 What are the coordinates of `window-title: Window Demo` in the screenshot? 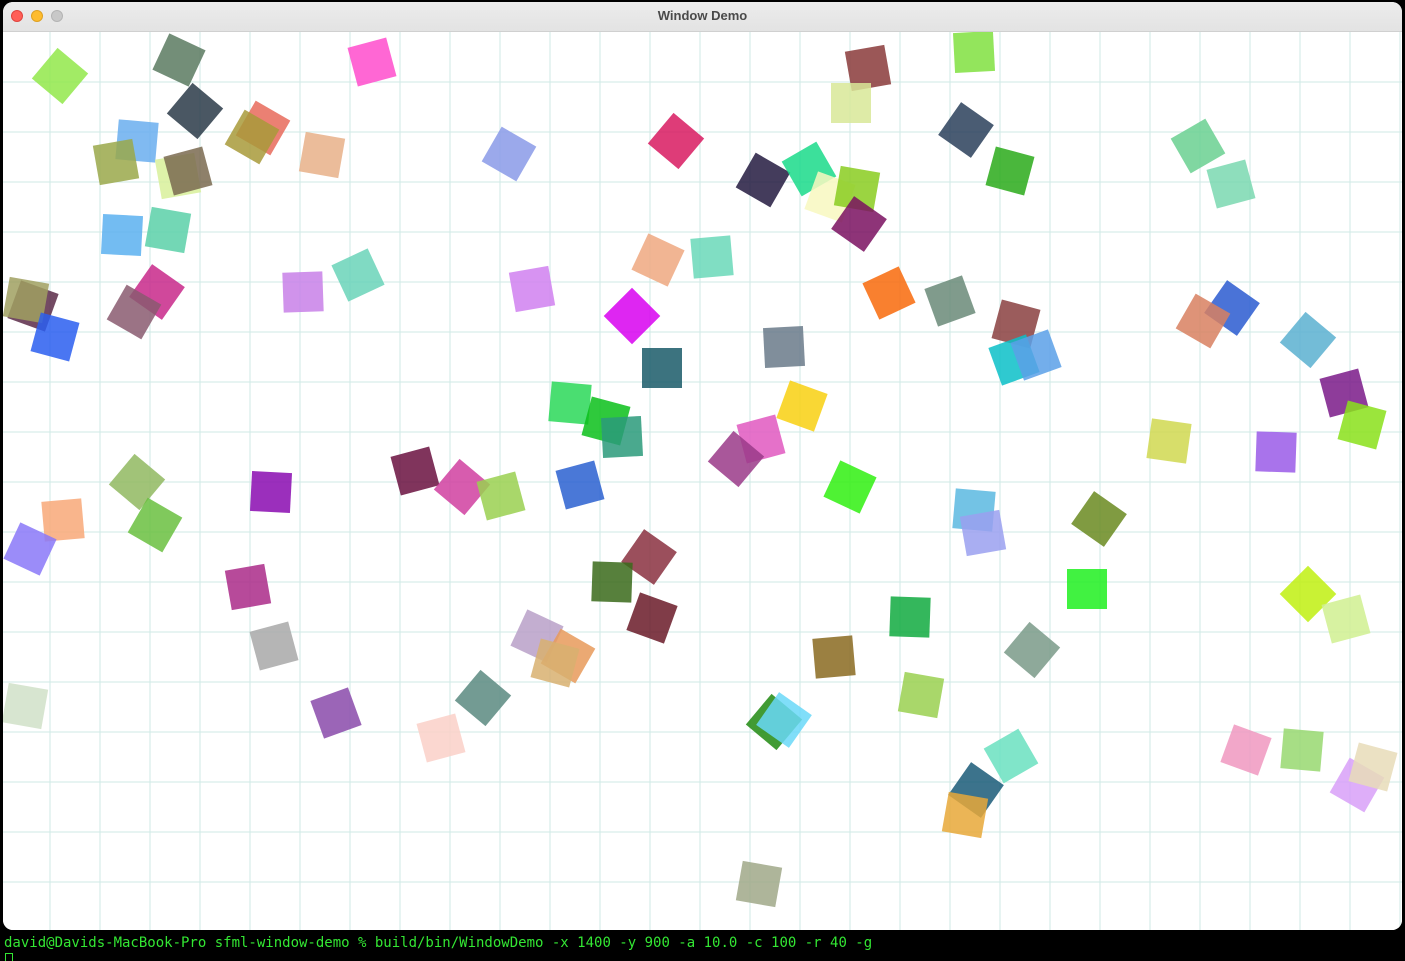 It's located at (702, 15).